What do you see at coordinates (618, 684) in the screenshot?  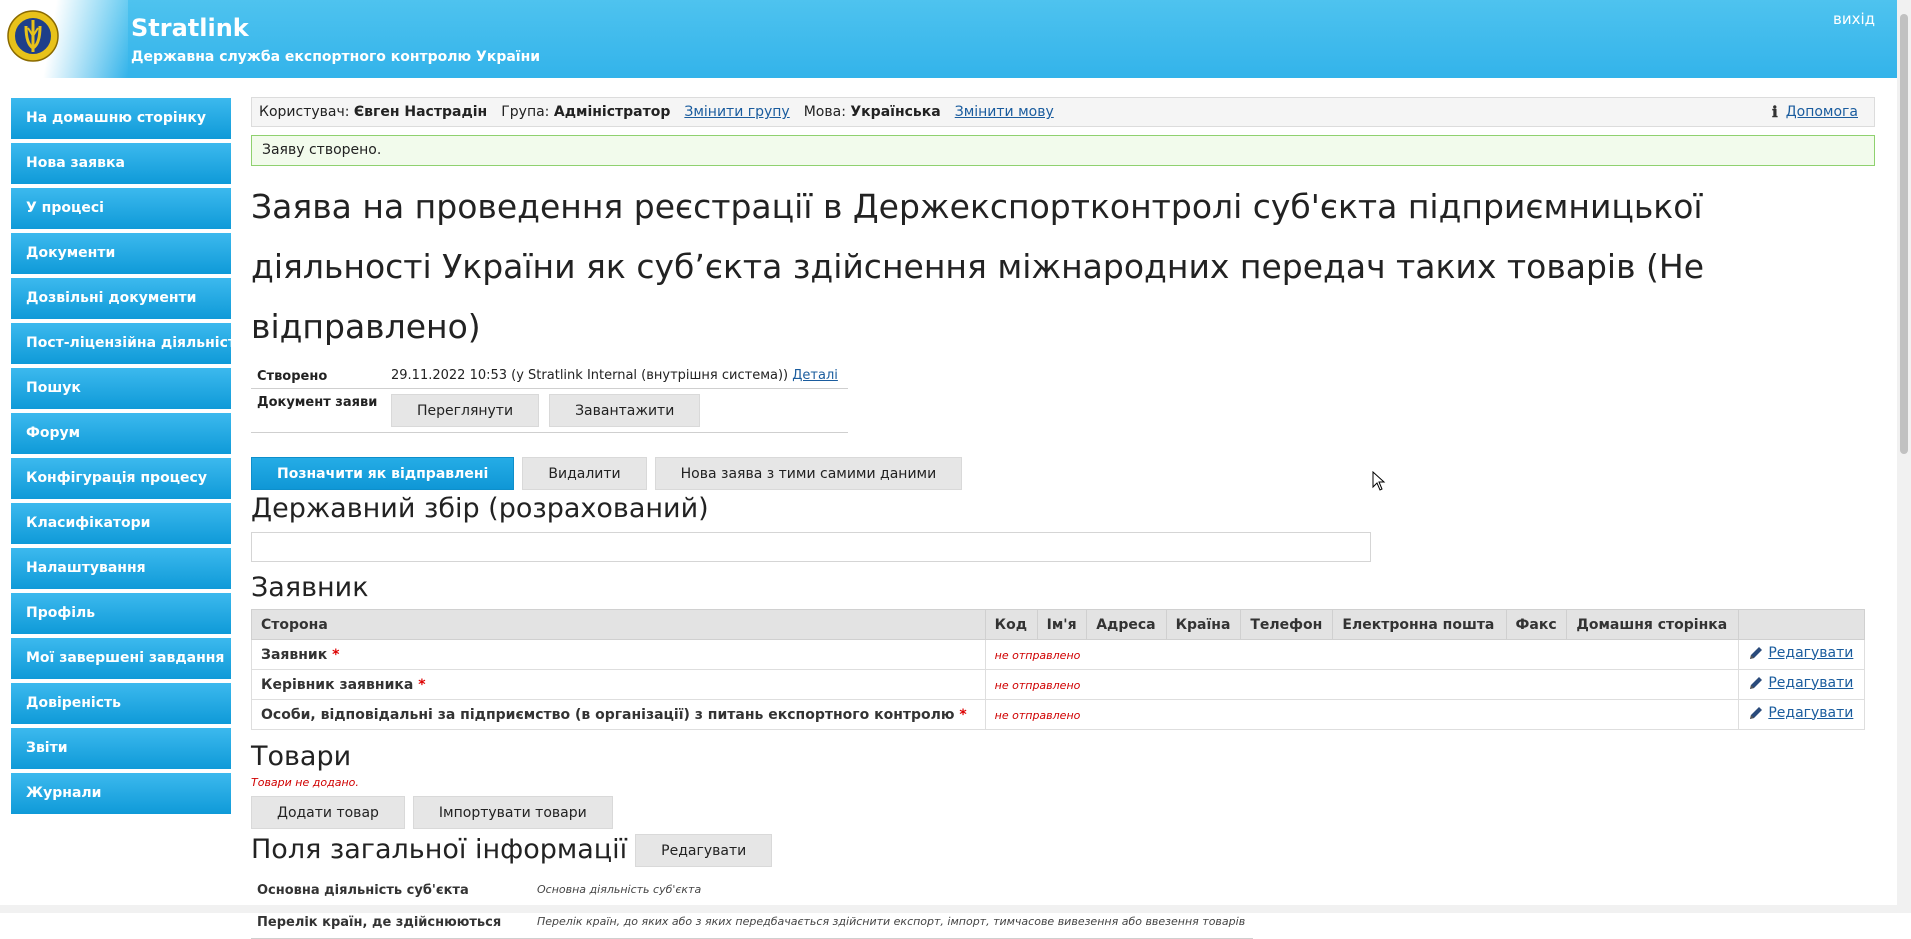 I see `party-name: Керівник заявника *` at bounding box center [618, 684].